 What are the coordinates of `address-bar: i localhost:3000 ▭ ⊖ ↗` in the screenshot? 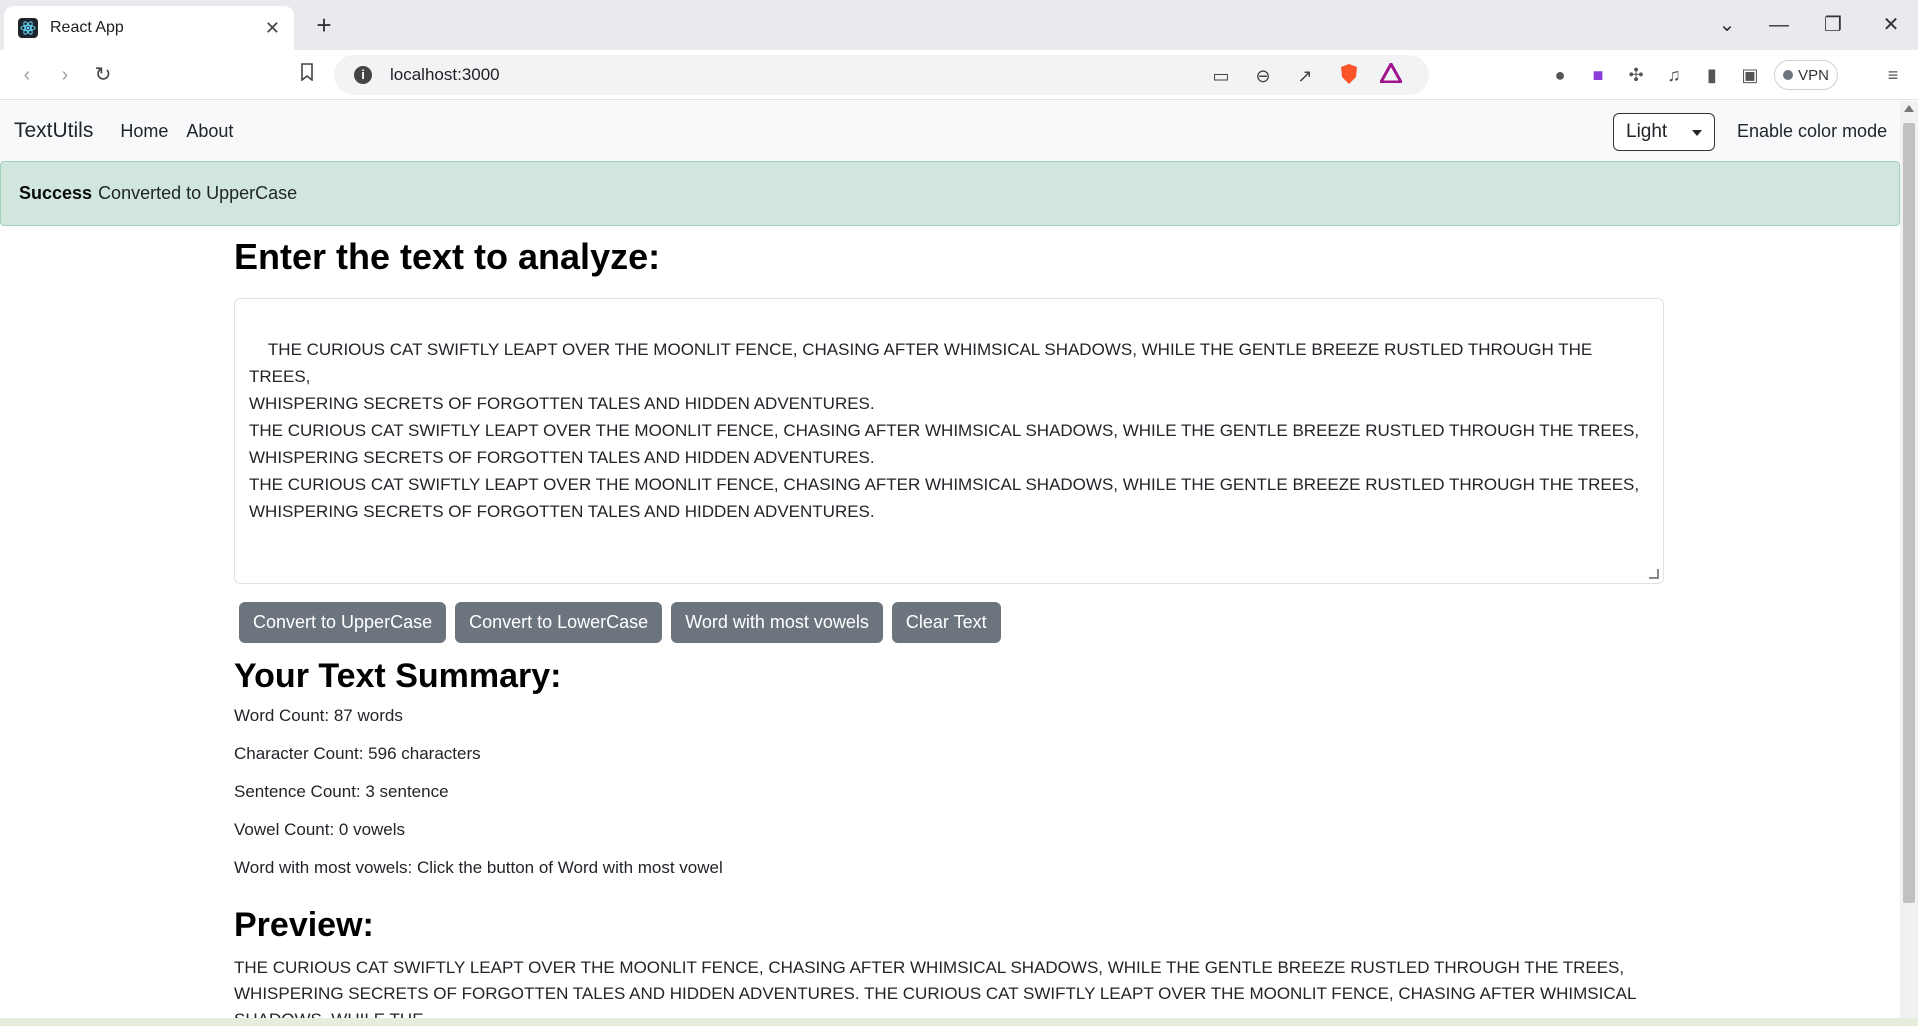 It's located at (881, 75).